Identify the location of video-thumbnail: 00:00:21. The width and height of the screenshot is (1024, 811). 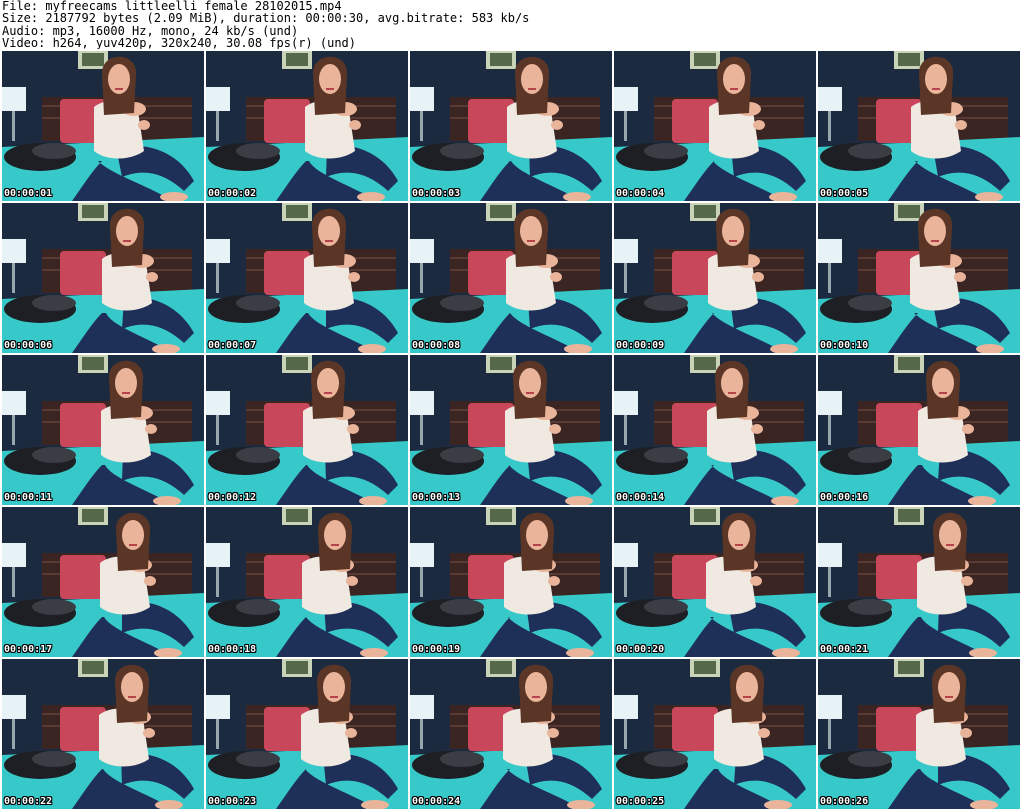
(919, 582).